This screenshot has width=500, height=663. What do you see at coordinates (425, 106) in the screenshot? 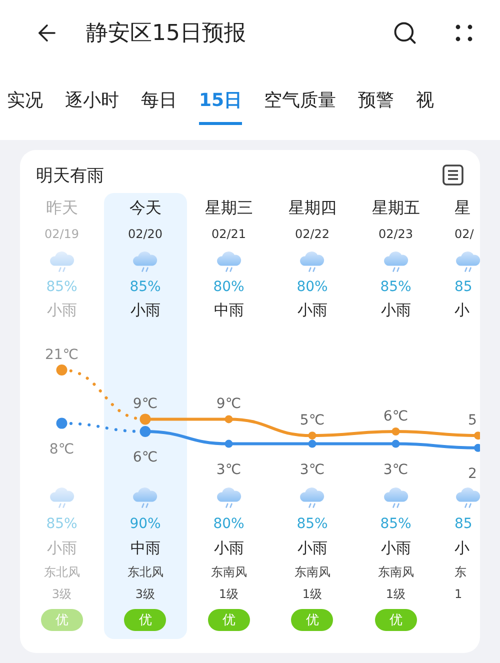
I see `tab: 视` at bounding box center [425, 106].